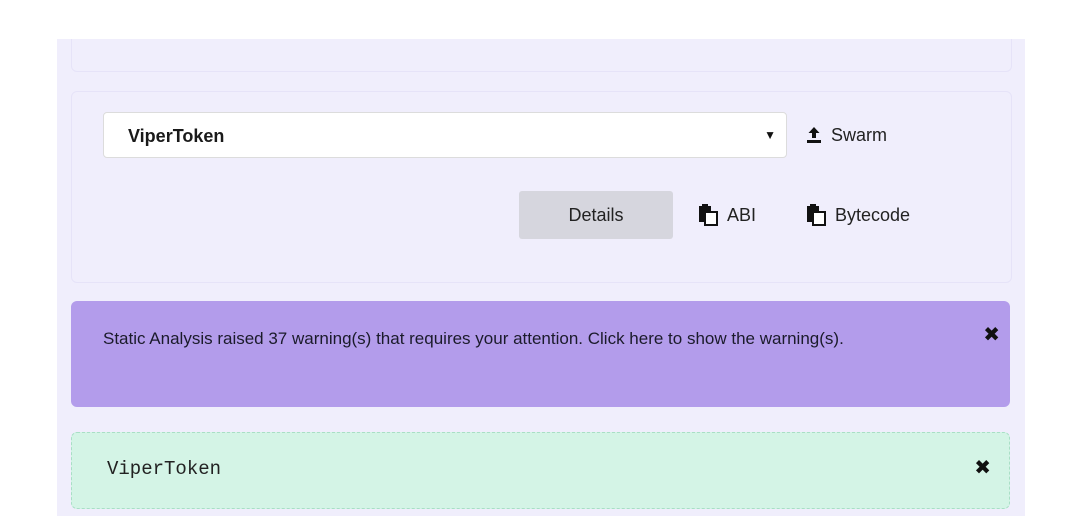 The height and width of the screenshot is (528, 1080). What do you see at coordinates (814, 135) in the screenshot?
I see `upload-icon` at bounding box center [814, 135].